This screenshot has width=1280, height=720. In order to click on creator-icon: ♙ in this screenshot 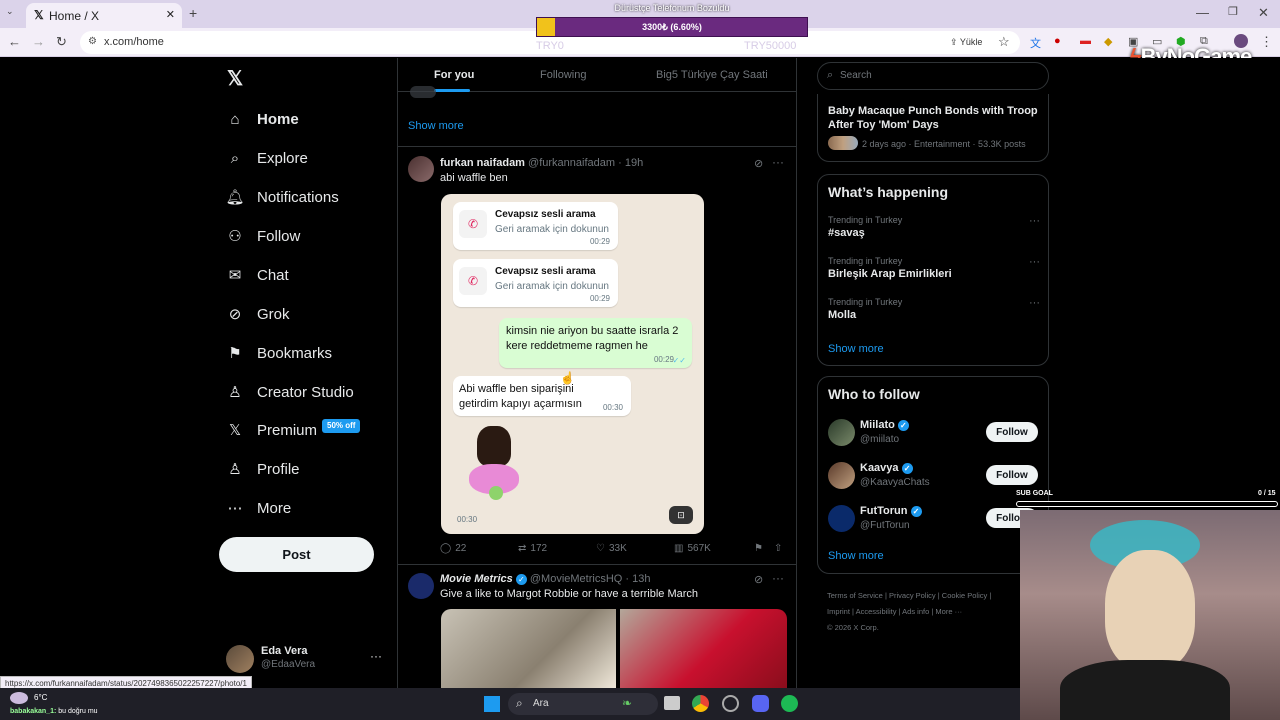, I will do `click(235, 392)`.